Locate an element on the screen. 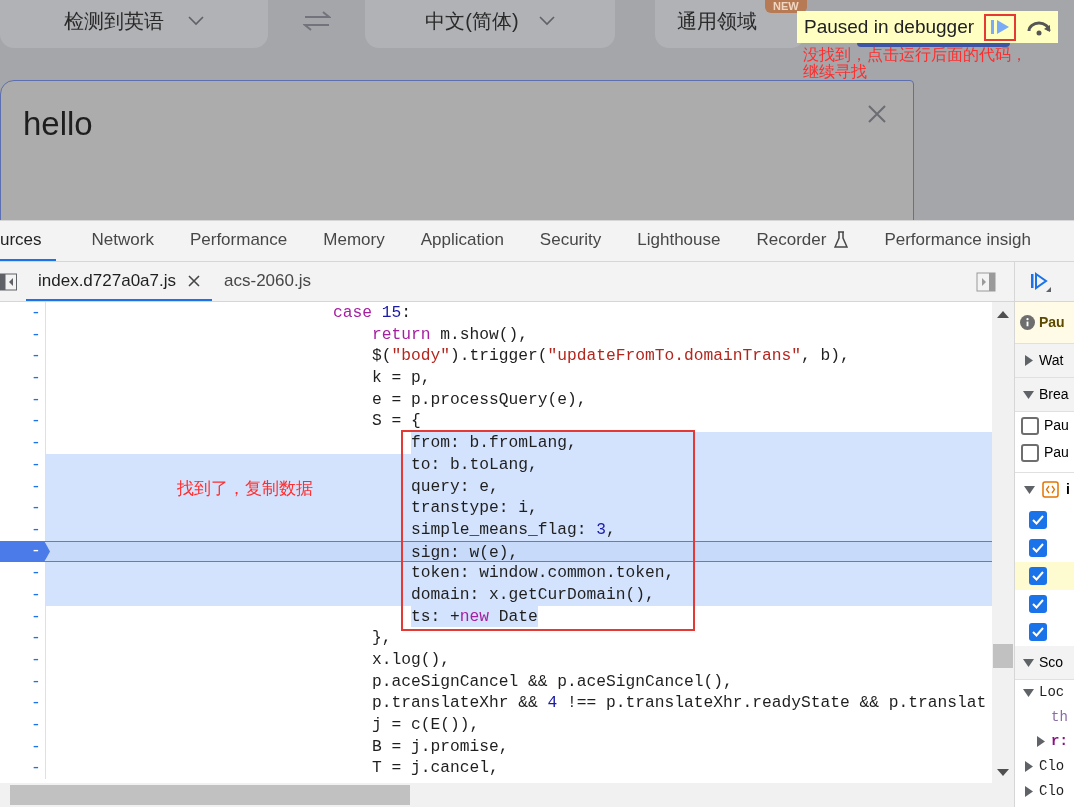 The width and height of the screenshot is (1074, 807). devtools-tab: Network is located at coordinates (122, 241).